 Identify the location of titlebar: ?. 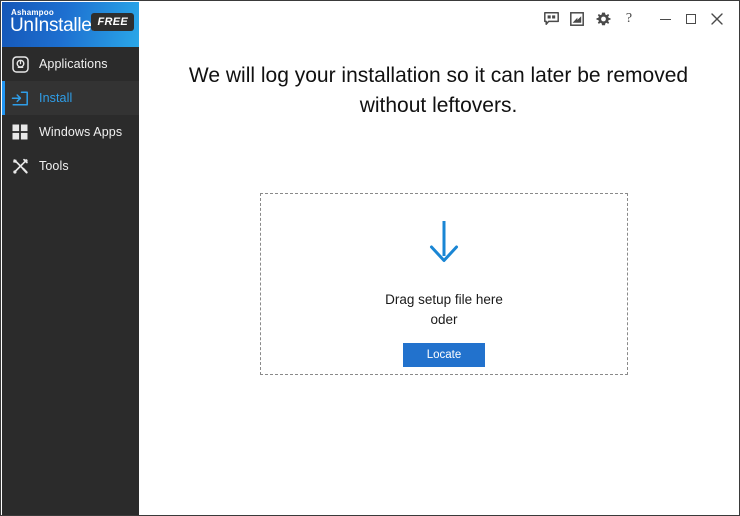
(438, 19).